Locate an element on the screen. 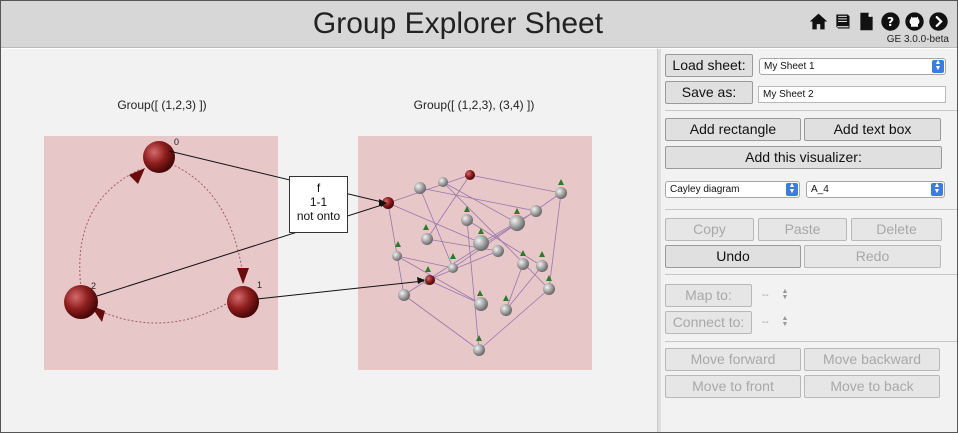 This screenshot has width=958, height=433. redo-button: Redo is located at coordinates (872, 256).